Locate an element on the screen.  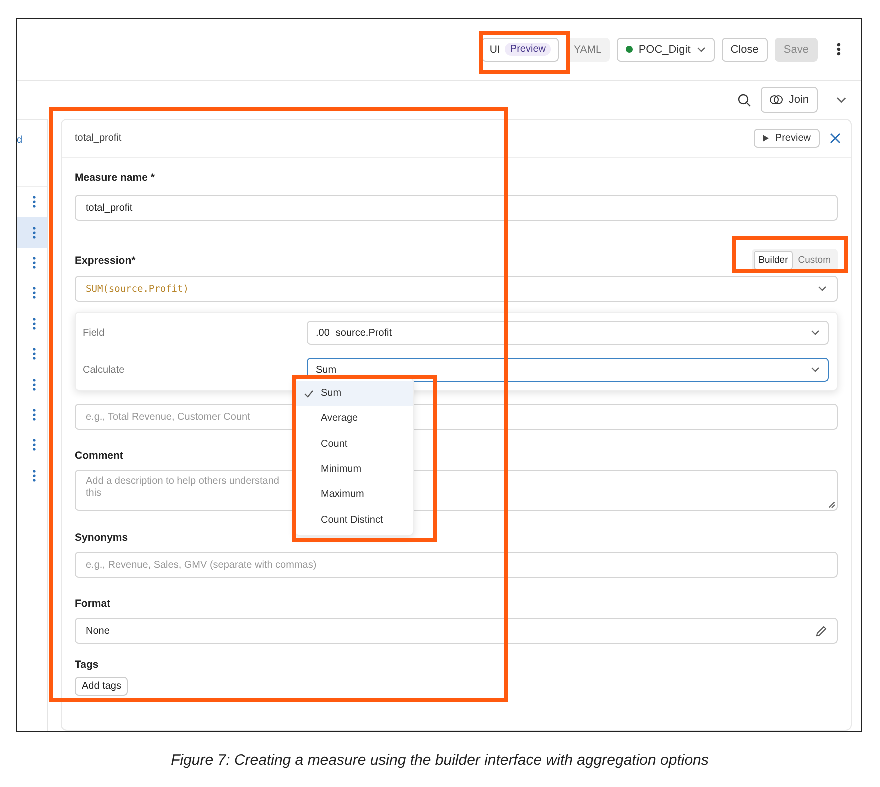
input-field: total_profit is located at coordinates (456, 208).